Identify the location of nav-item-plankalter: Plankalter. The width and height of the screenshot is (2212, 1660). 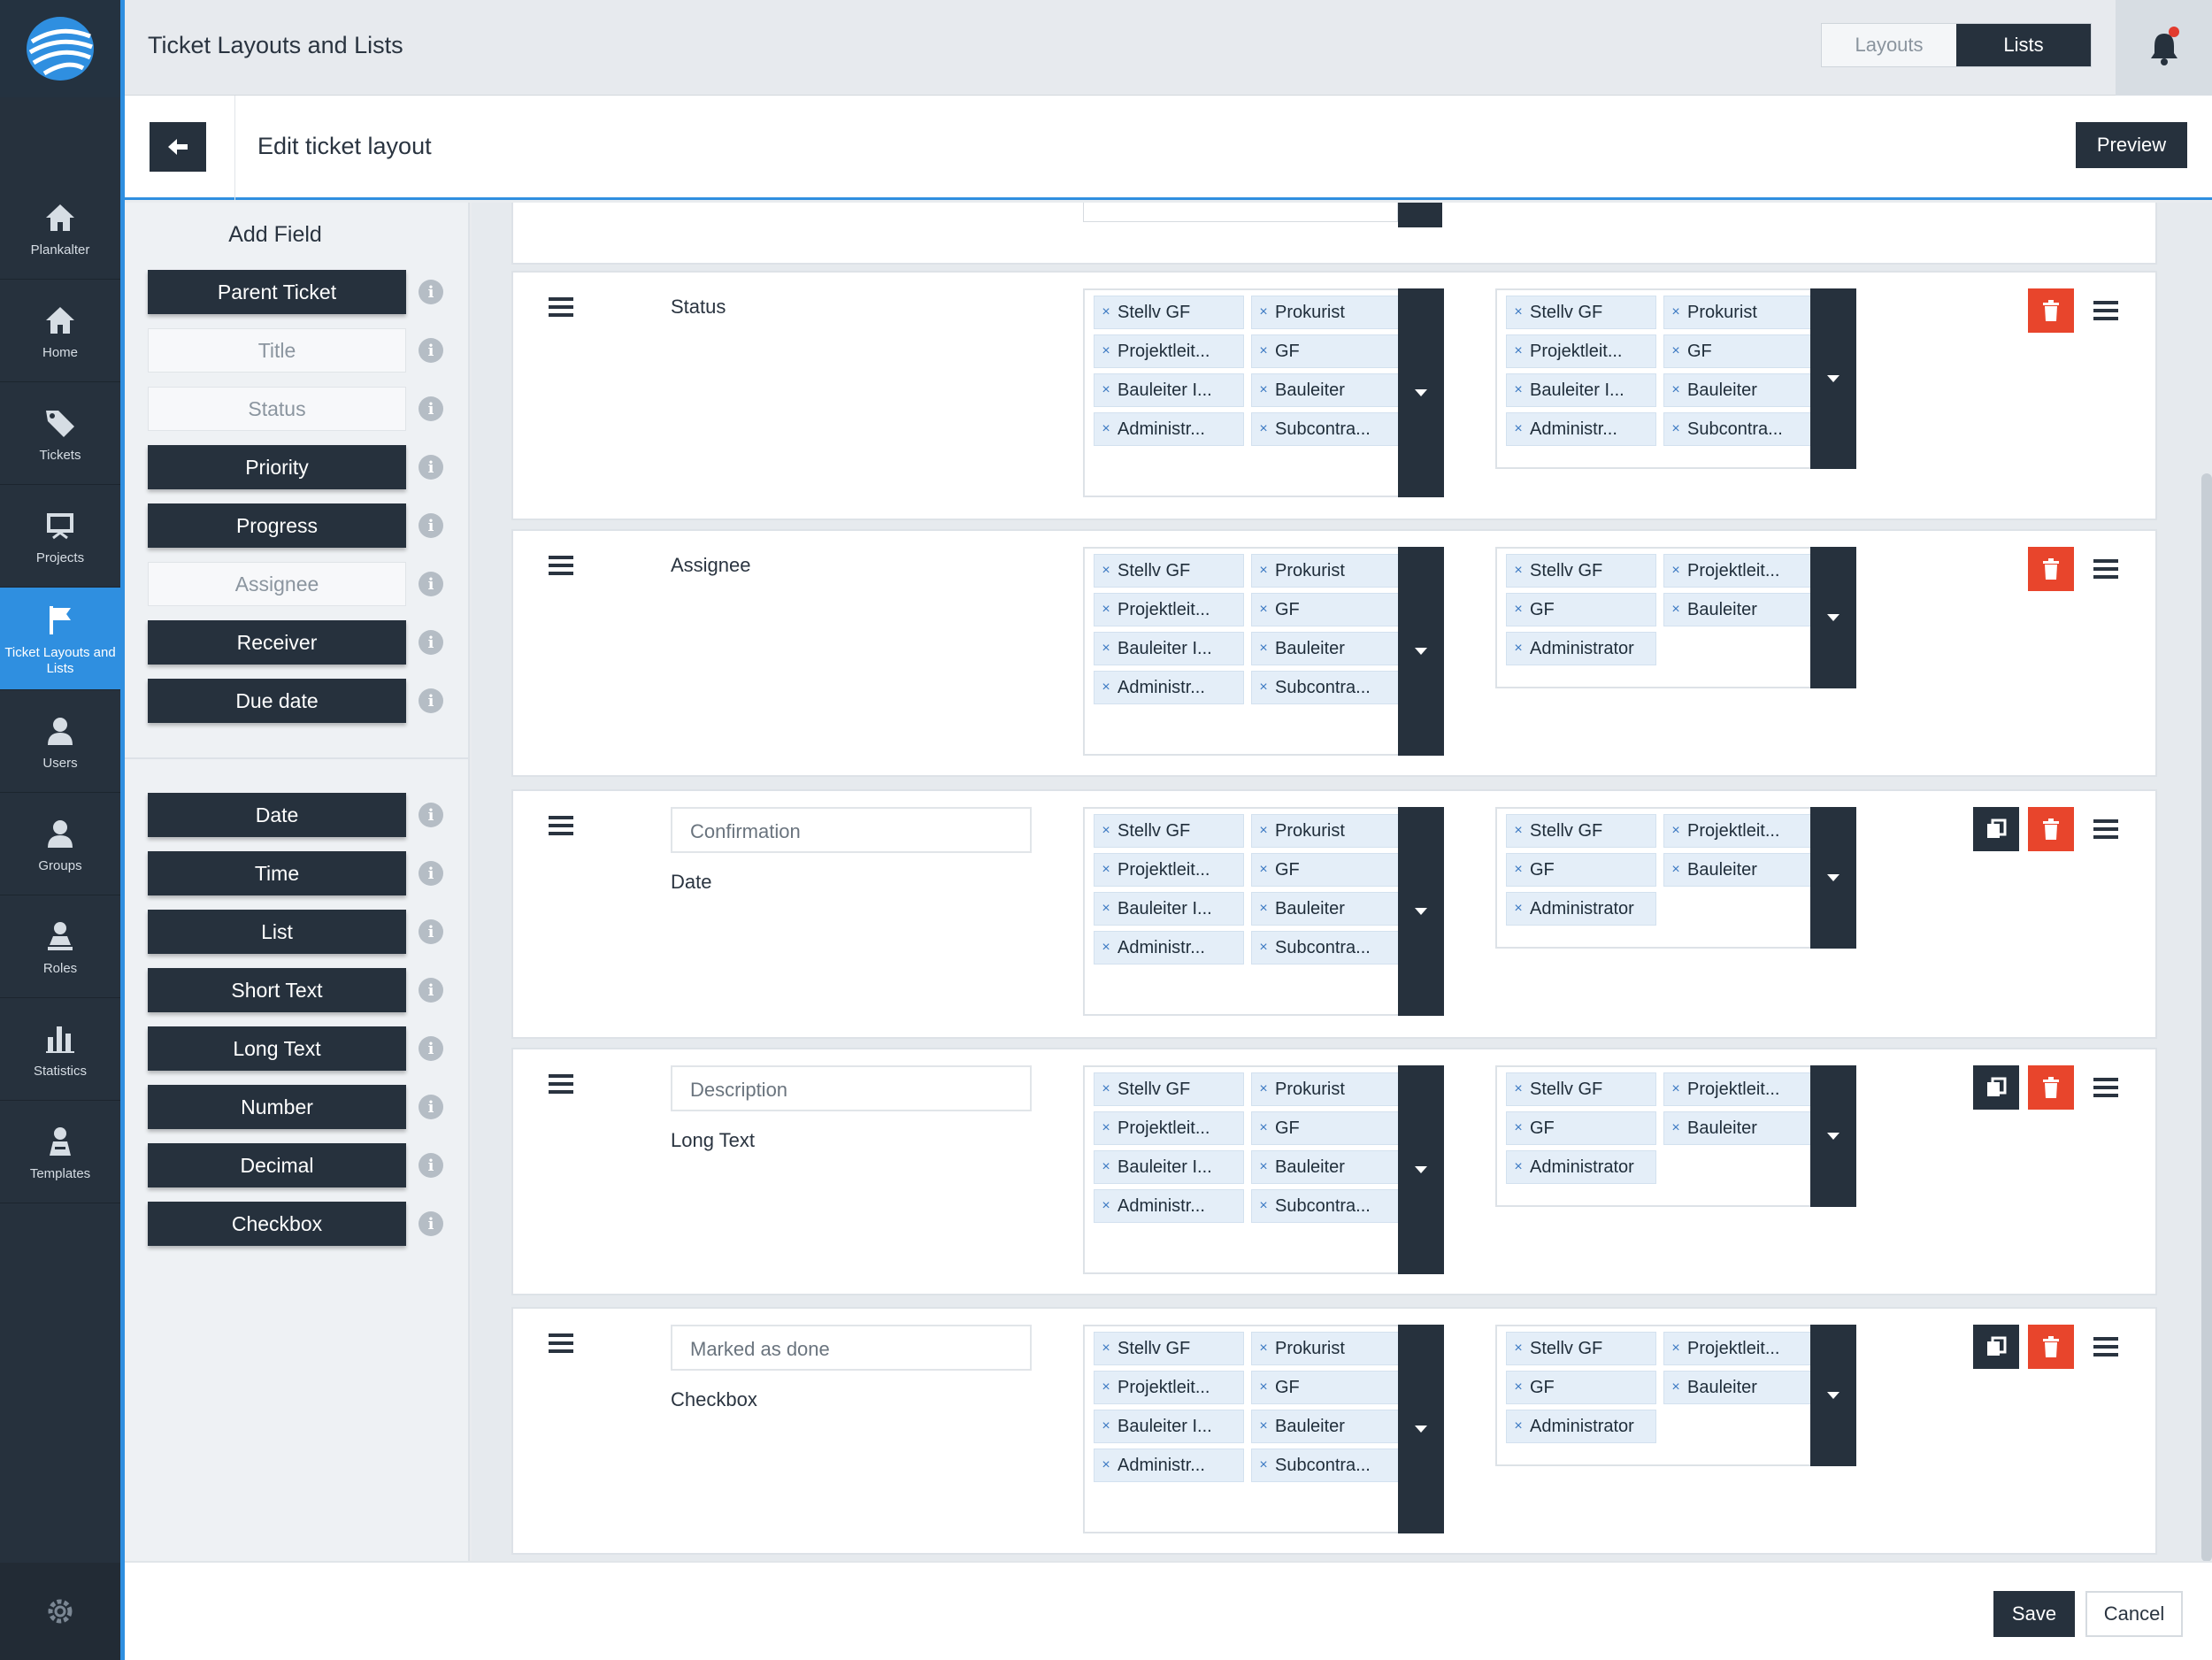
(60, 229).